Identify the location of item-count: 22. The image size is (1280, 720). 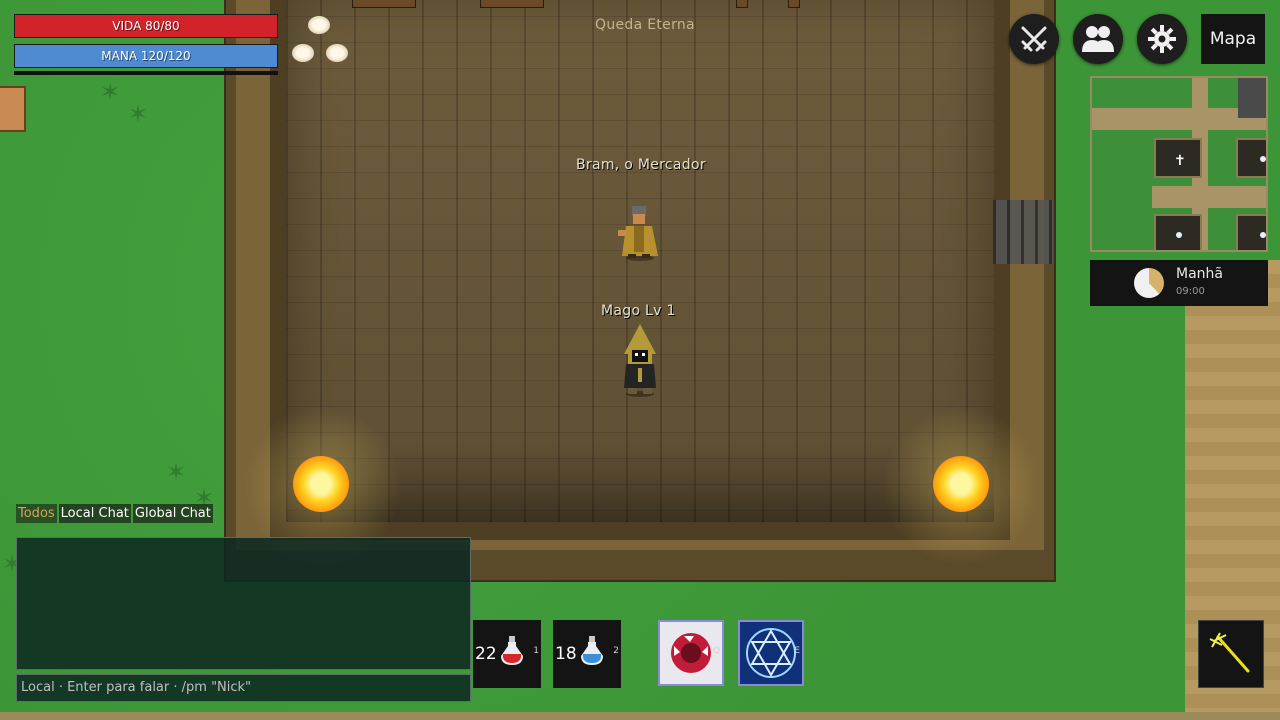
(486, 654).